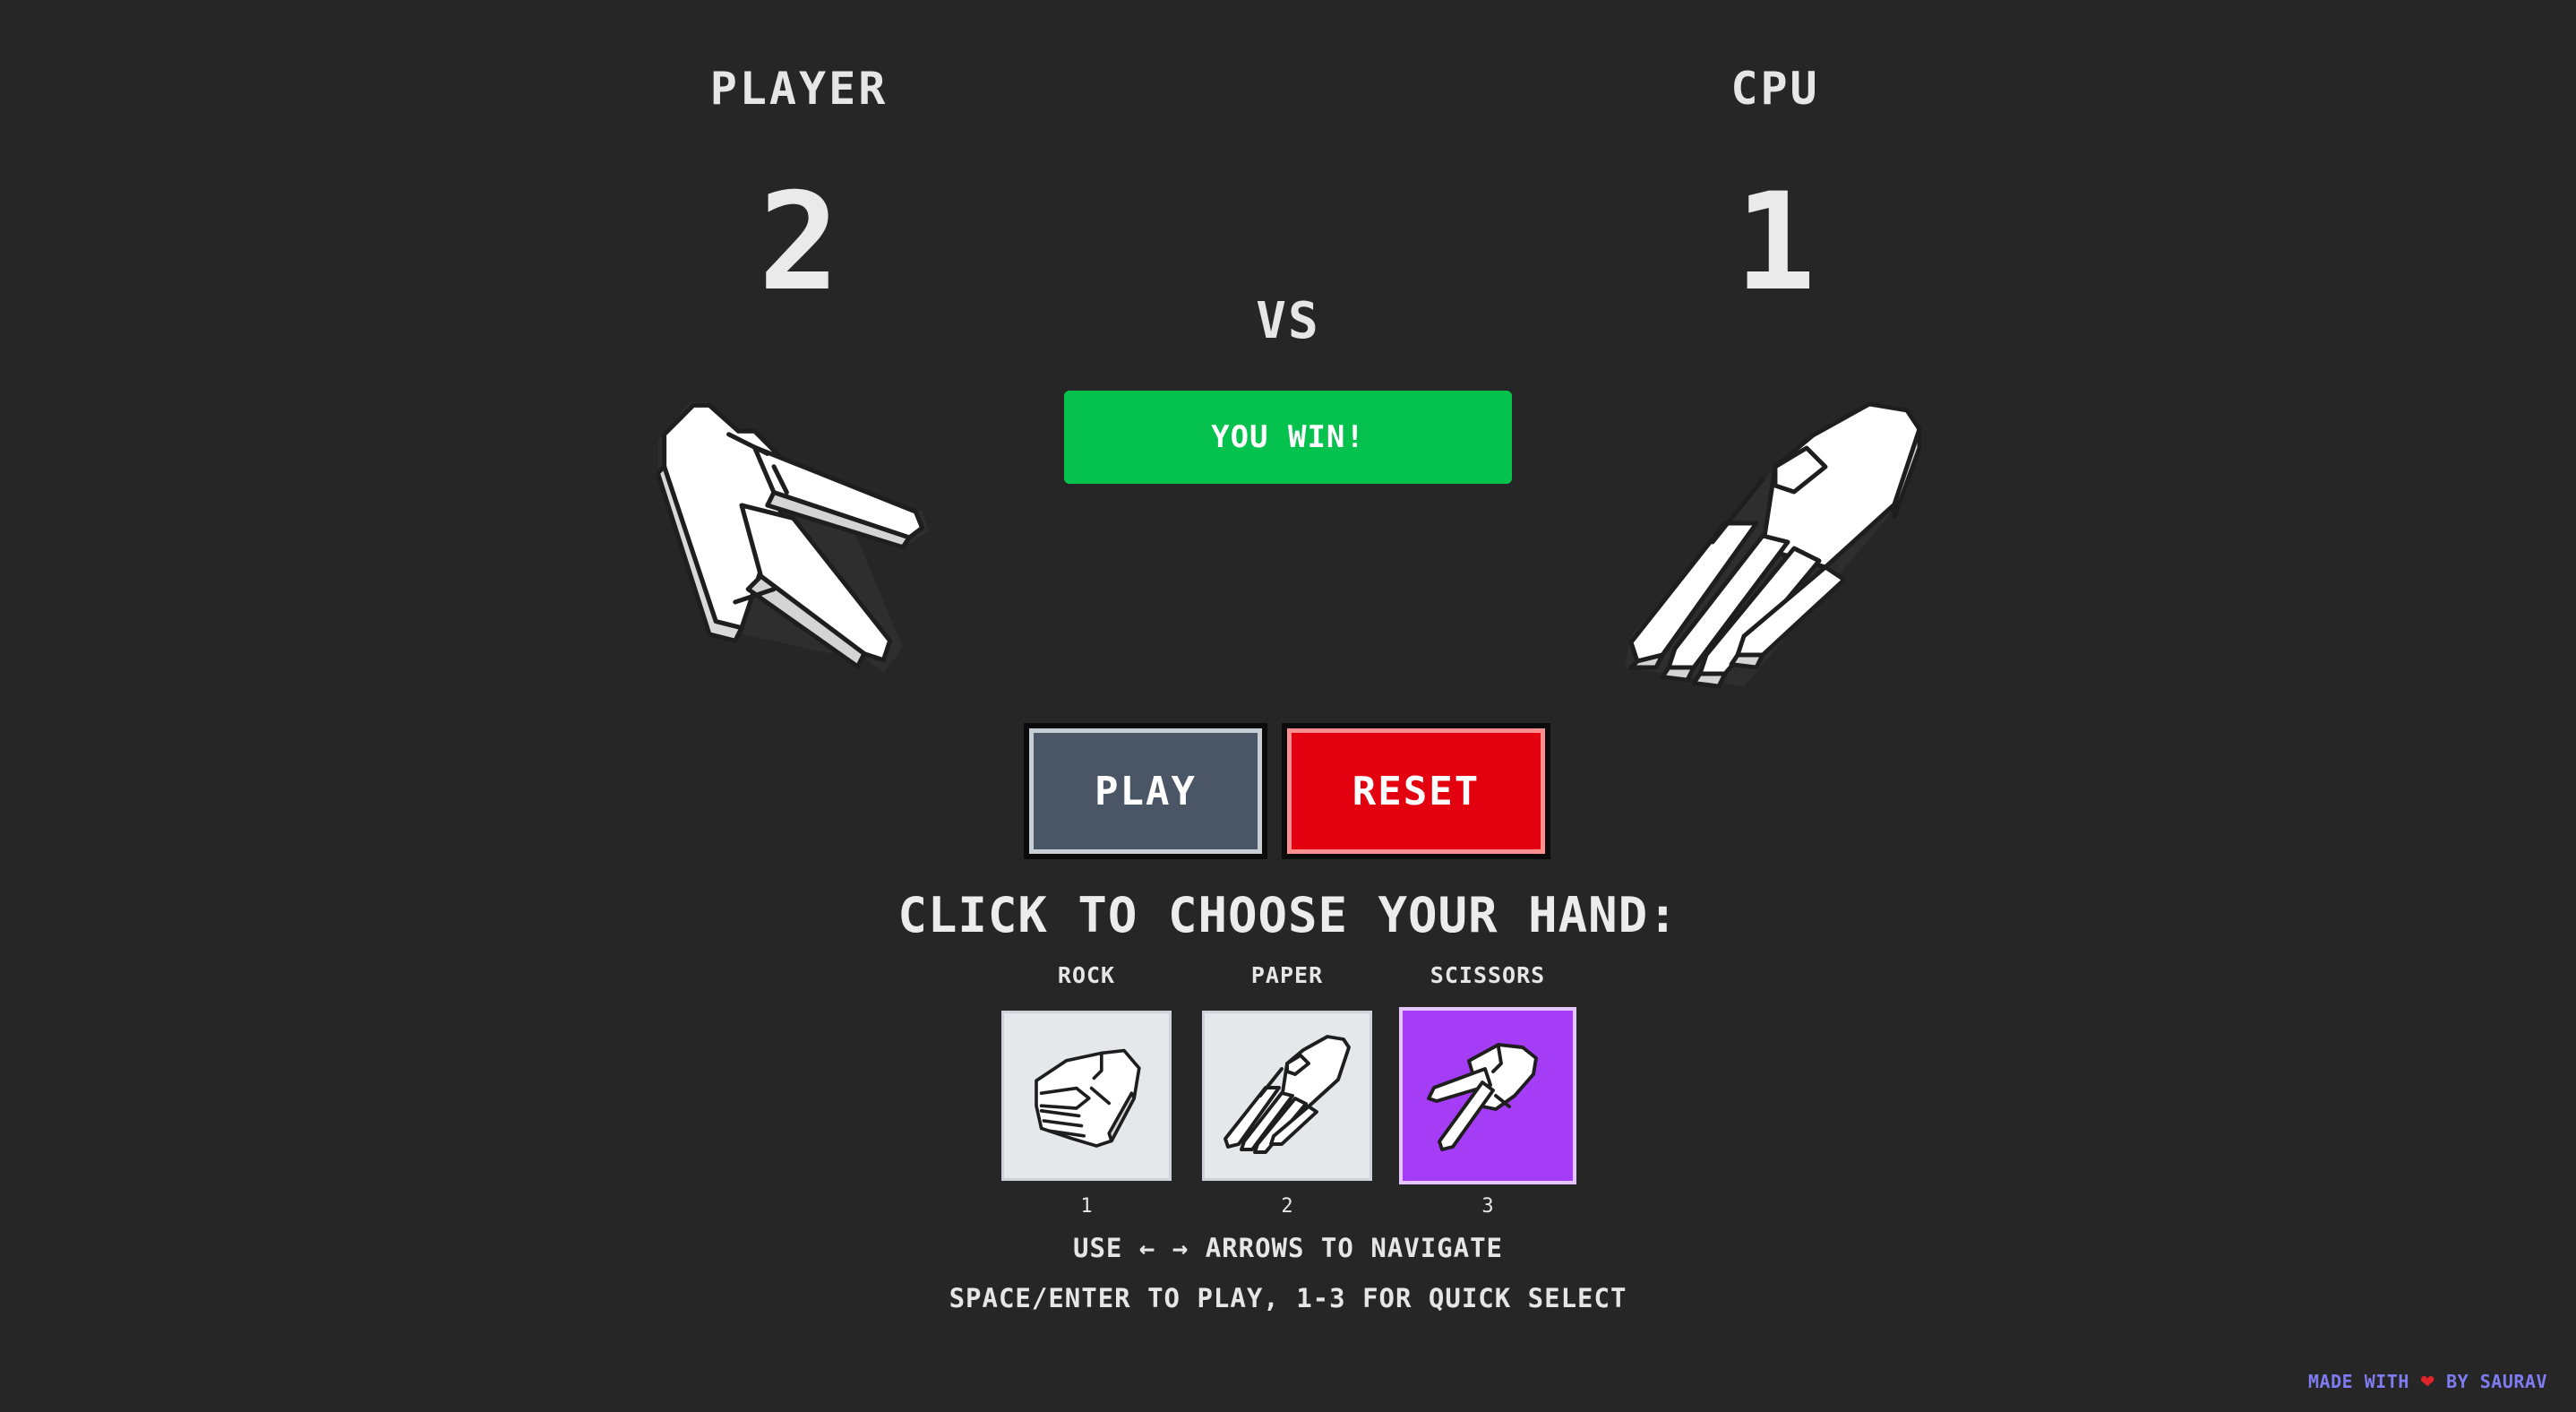  Describe the element at coordinates (1086, 975) in the screenshot. I see `choice-label-rock: ROCK` at that location.